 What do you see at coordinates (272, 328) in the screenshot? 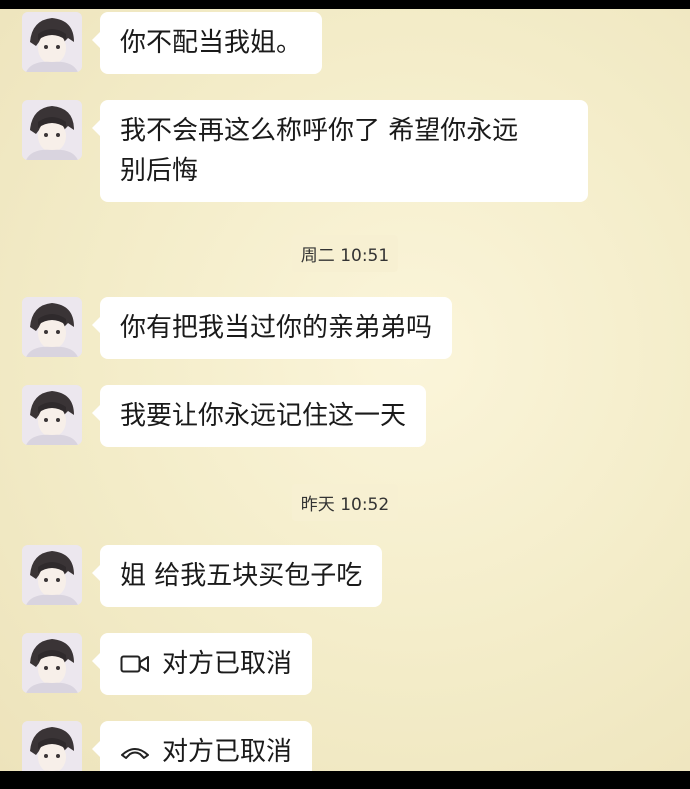
I see `message-bubble: 你有把我当过你的亲弟弟吗` at bounding box center [272, 328].